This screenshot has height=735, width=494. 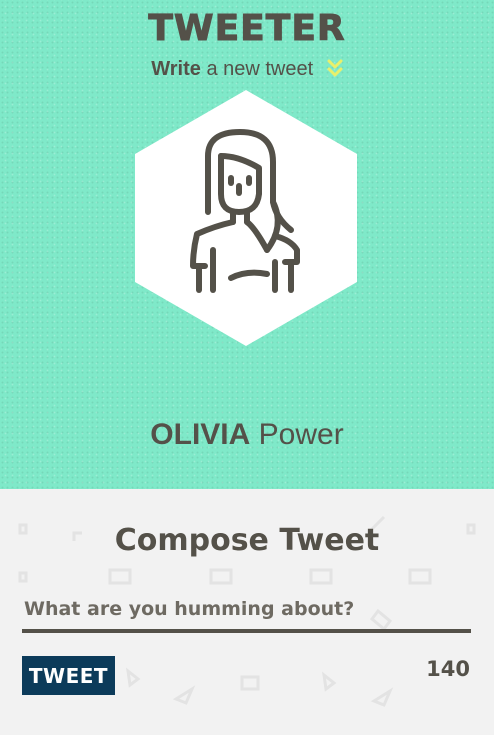 I want to click on user-first-name: OLIVIA, so click(x=200, y=434).